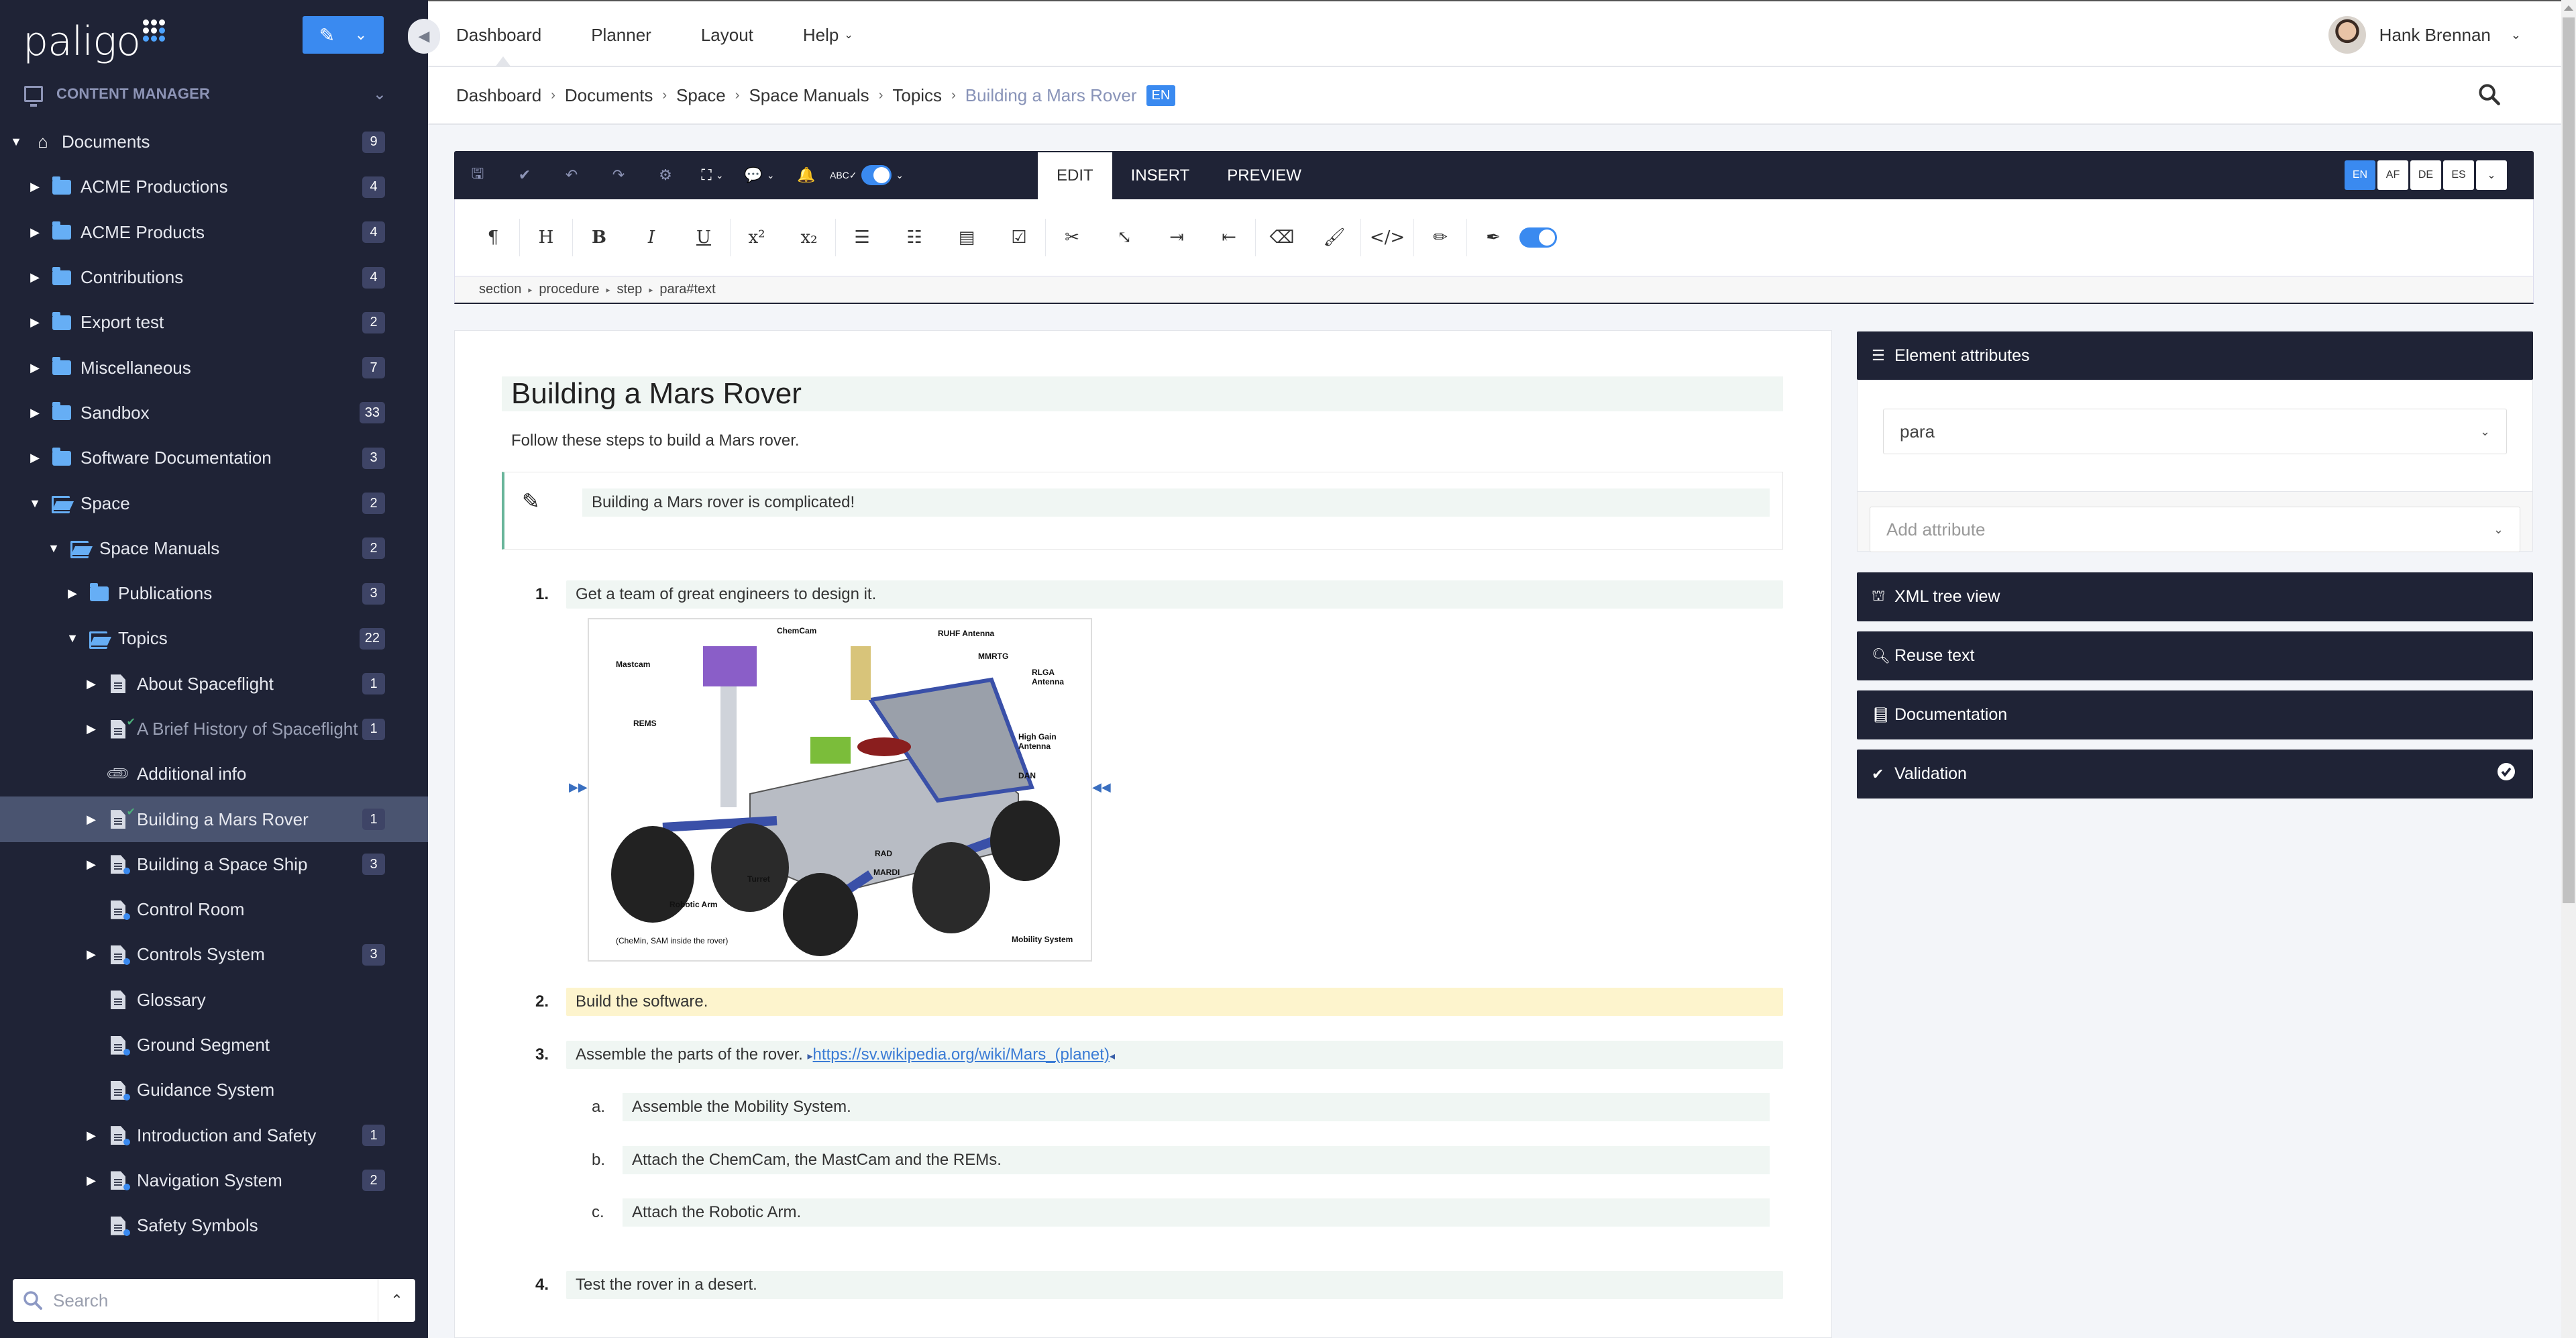 This screenshot has height=1338, width=2576. I want to click on tree-item: ▶ Export test 2, so click(214, 322).